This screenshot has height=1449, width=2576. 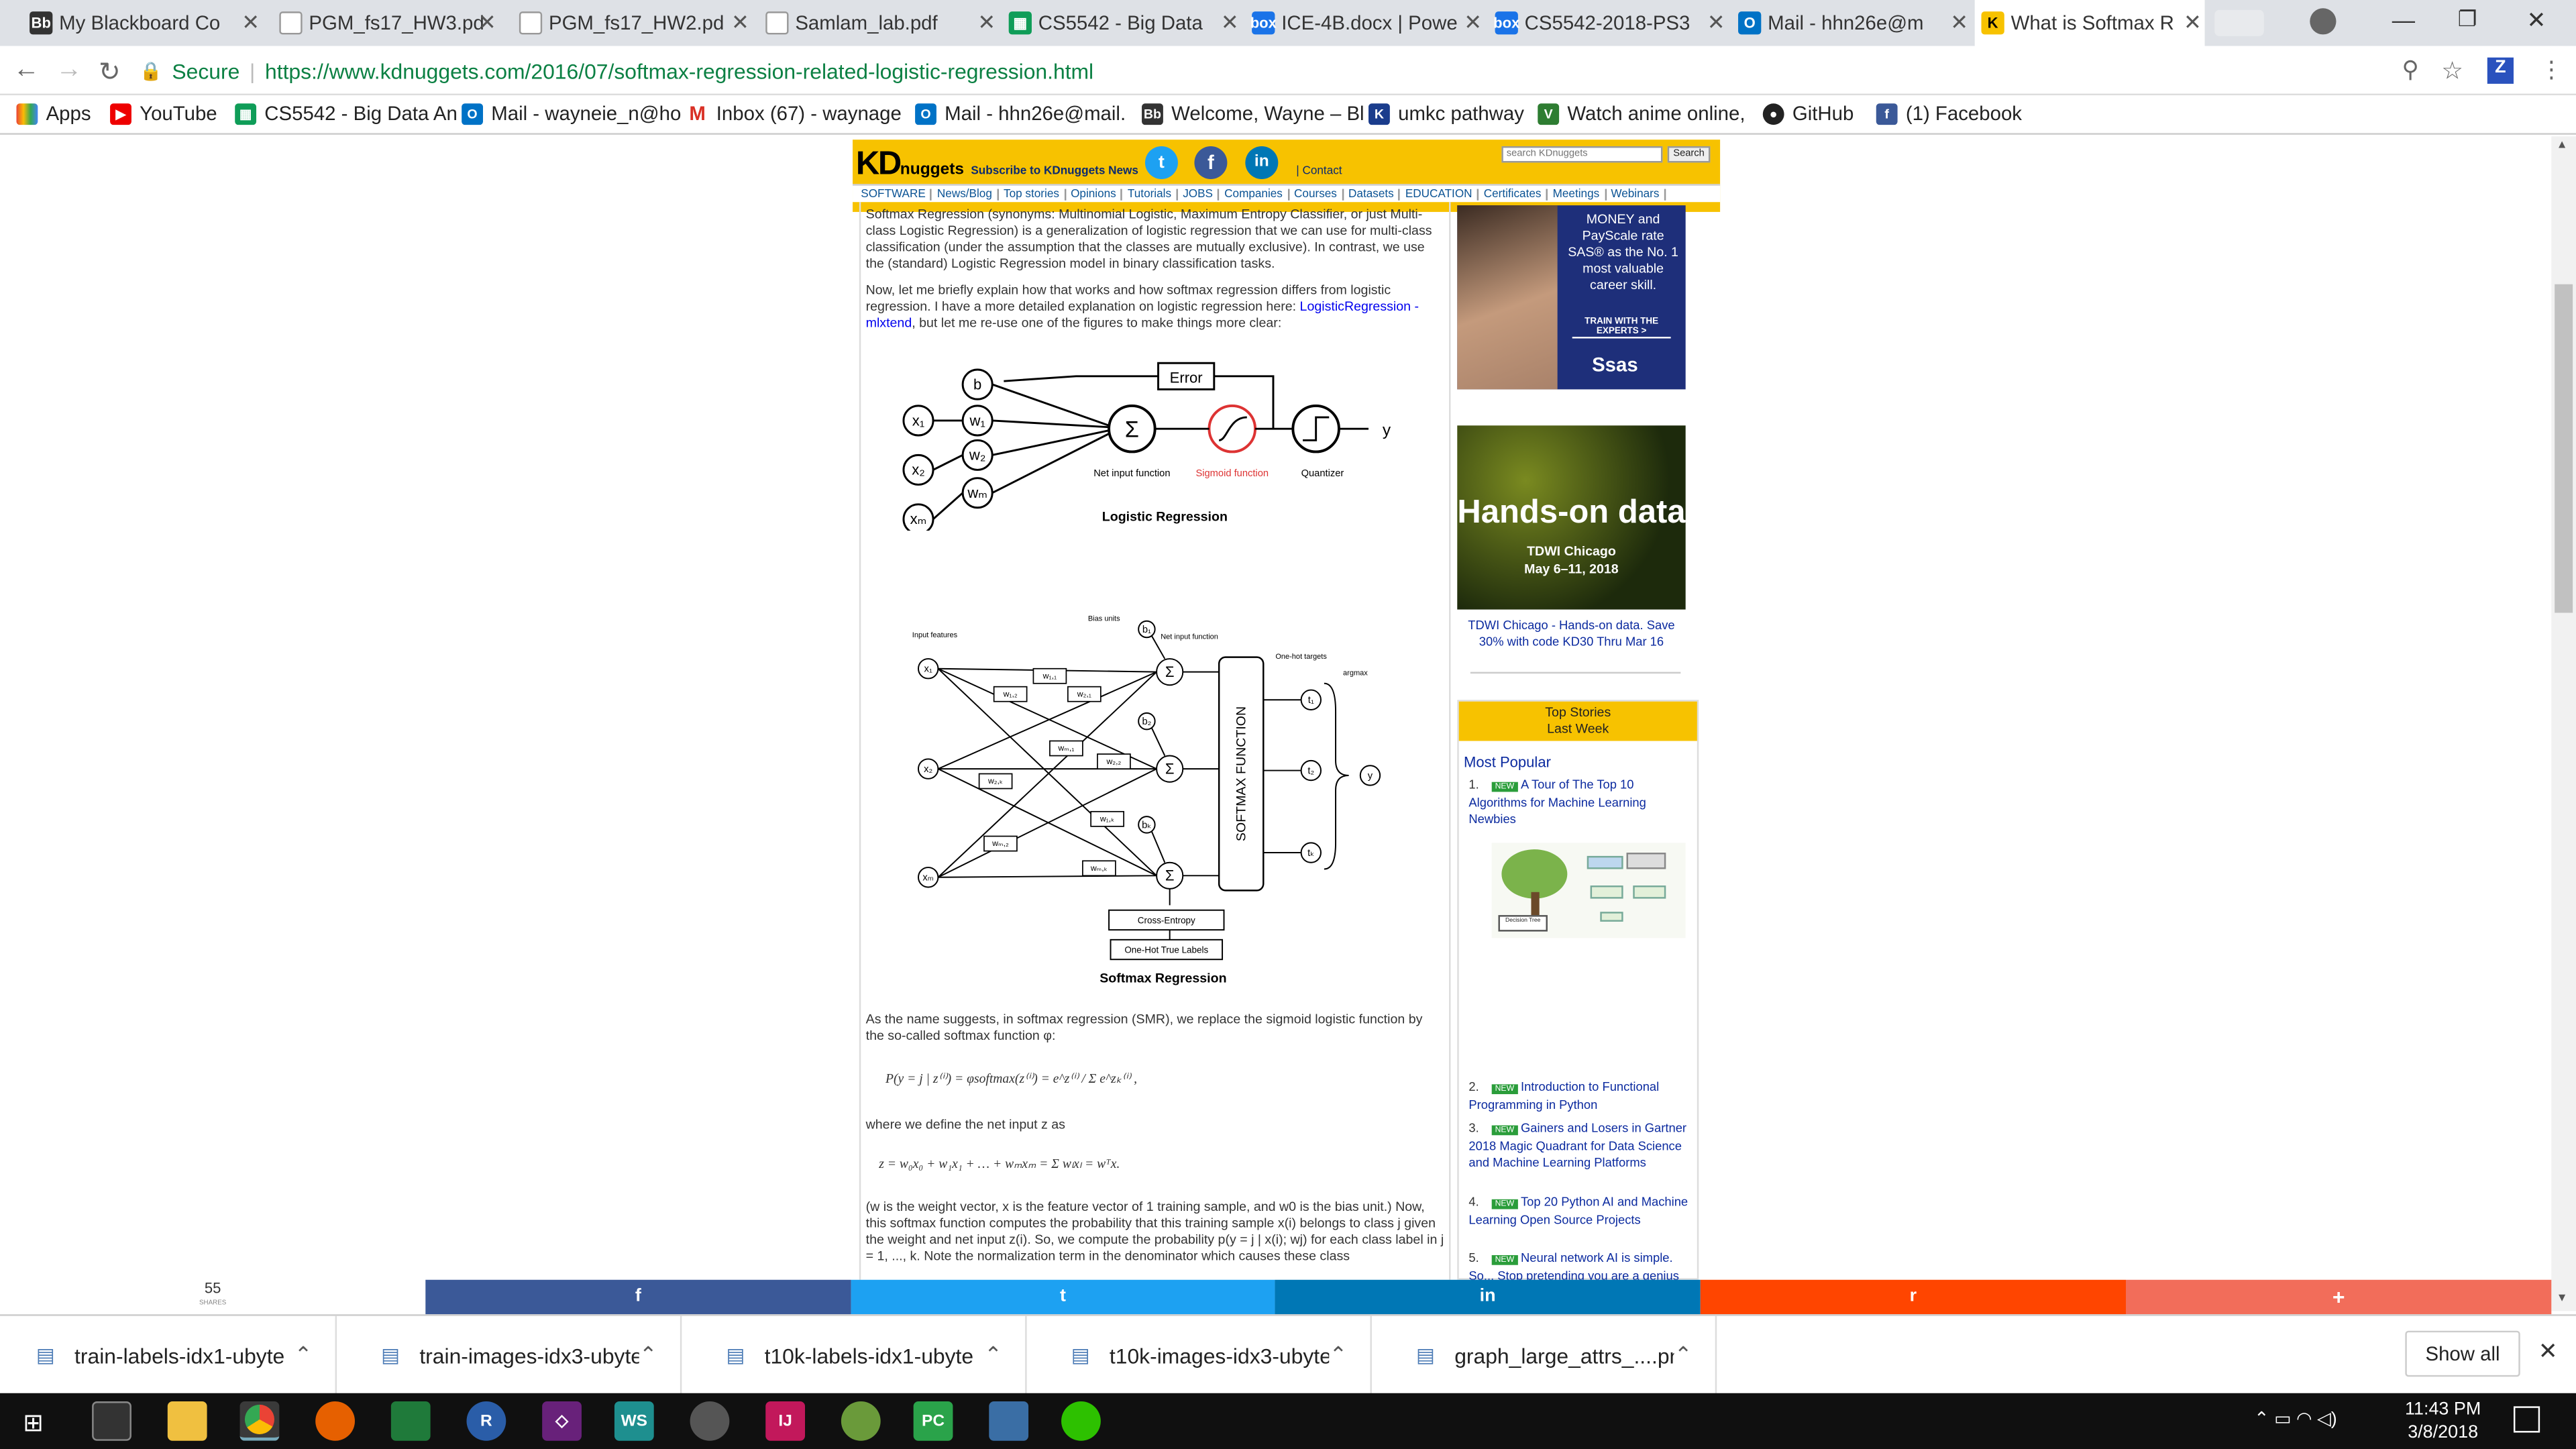 I want to click on bookmark-github: ● GitHub, so click(x=1808, y=113).